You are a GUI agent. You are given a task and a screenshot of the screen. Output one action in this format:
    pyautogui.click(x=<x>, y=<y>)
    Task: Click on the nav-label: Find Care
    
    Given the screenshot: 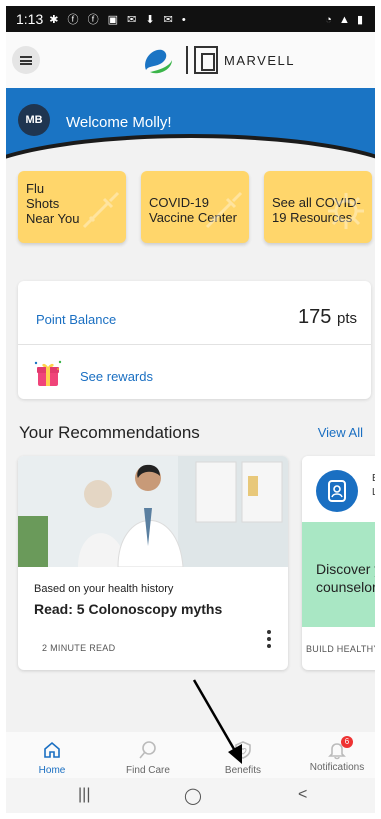 What is the action you would take?
    pyautogui.click(x=148, y=770)
    